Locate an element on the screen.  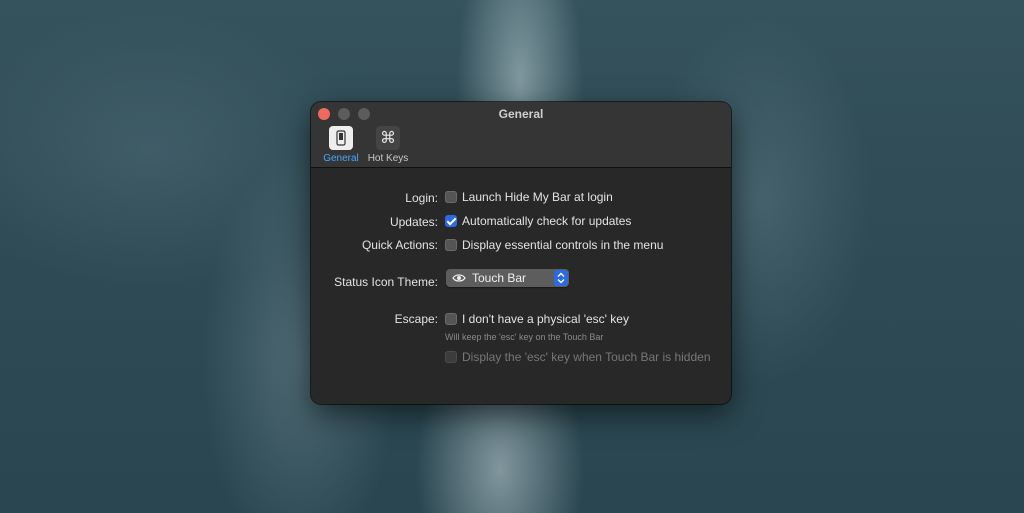
display-esc-checkbox is located at coordinates (451, 357).